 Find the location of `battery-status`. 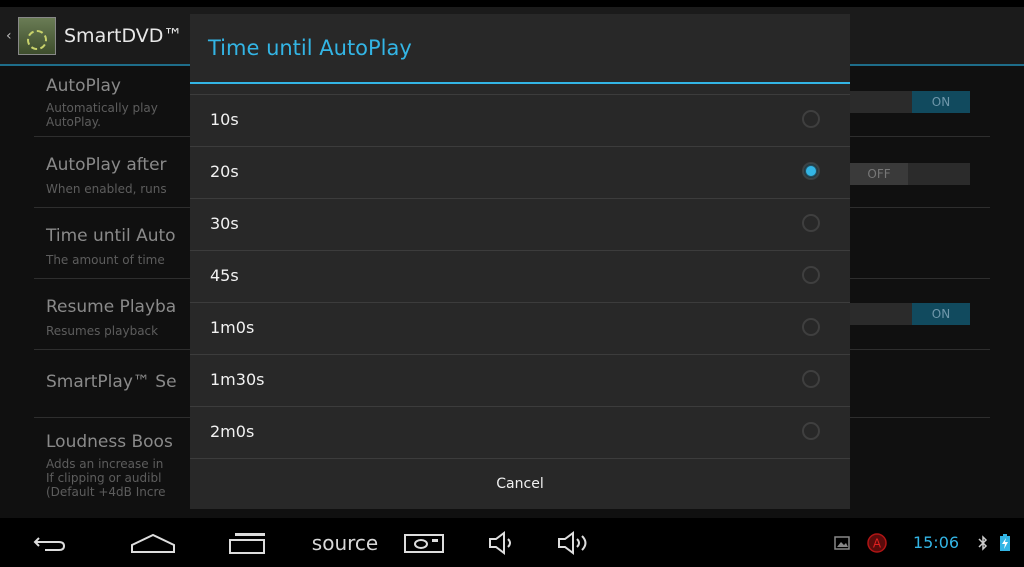

battery-status is located at coordinates (1005, 542).